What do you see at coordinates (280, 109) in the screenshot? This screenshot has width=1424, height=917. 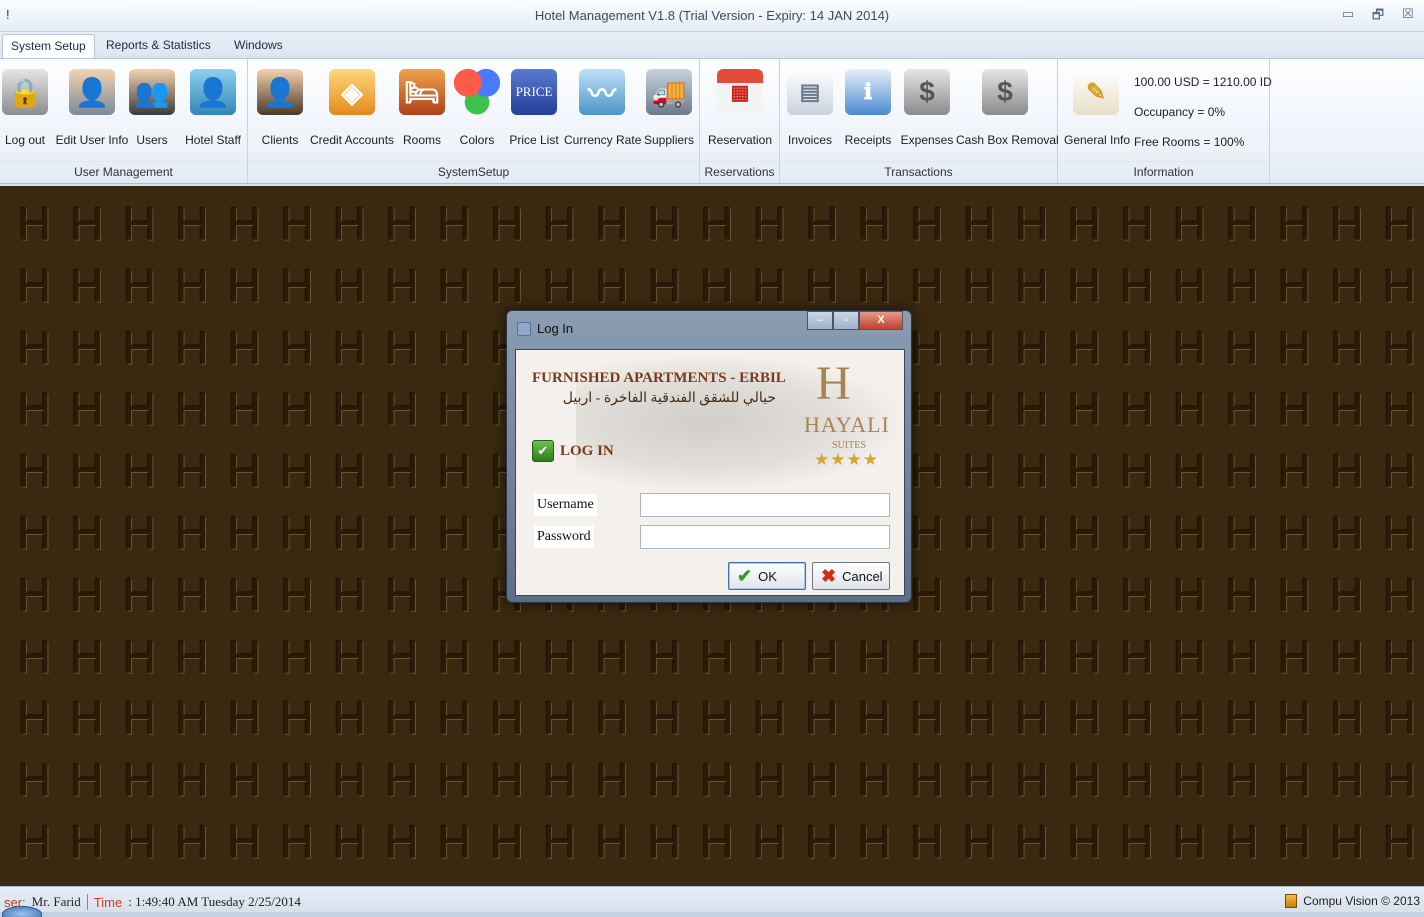 I see `clients-button: 👤 Clients` at bounding box center [280, 109].